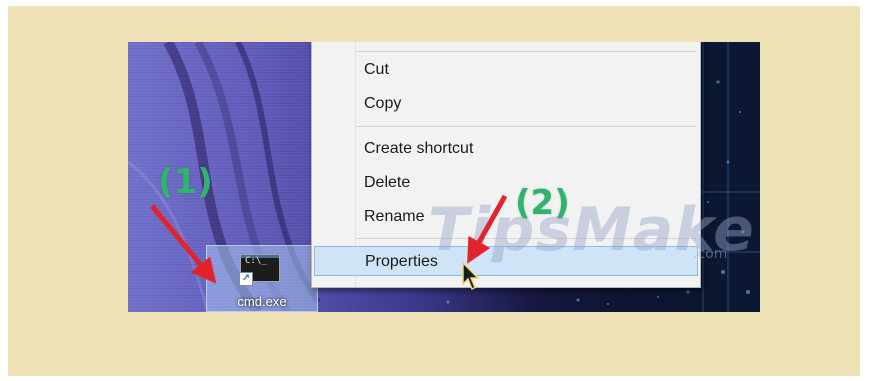 The height and width of the screenshot is (381, 869). Describe the element at coordinates (506, 149) in the screenshot. I see `menu-item-create-shortcut: Create shortcut` at that location.